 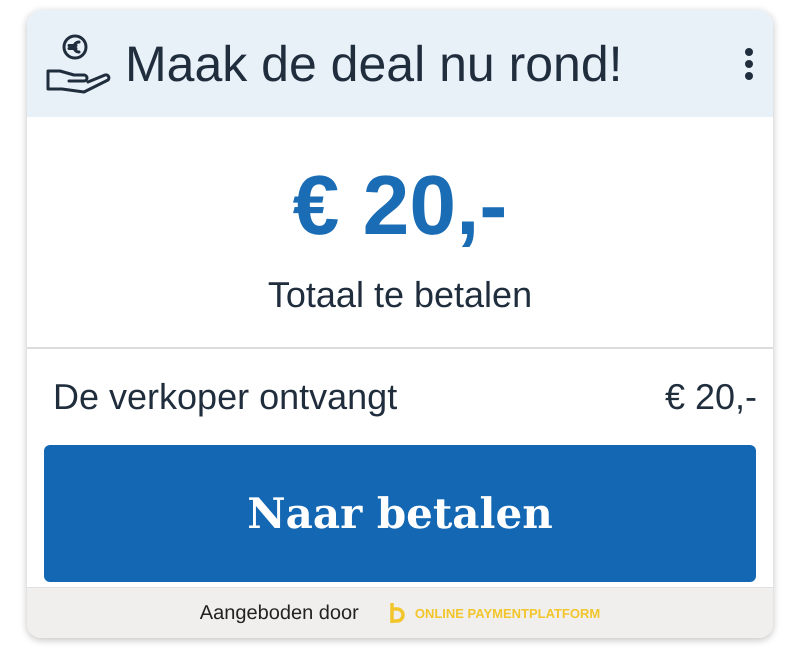 What do you see at coordinates (279, 613) in the screenshot?
I see `offered-by-text: Aangeboden door` at bounding box center [279, 613].